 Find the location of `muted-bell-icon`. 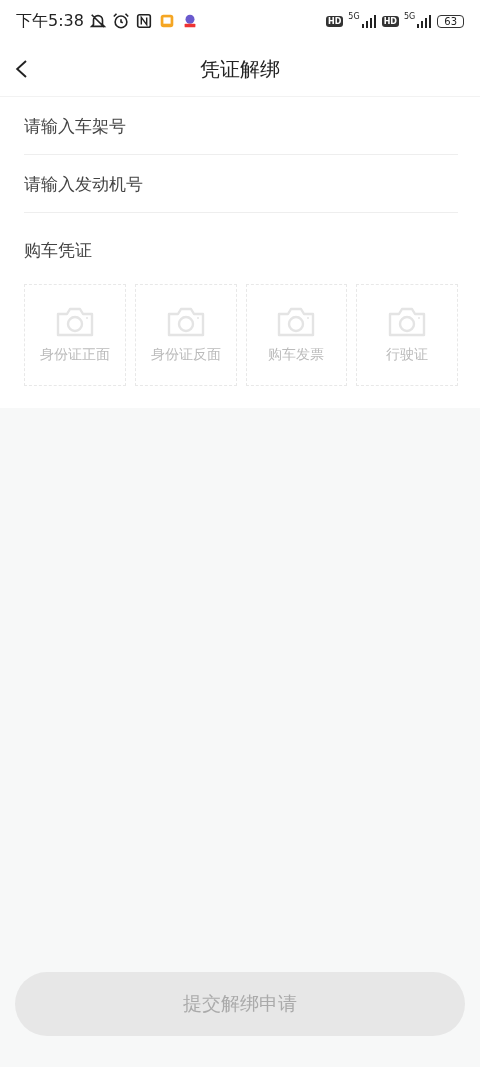

muted-bell-icon is located at coordinates (97, 21).